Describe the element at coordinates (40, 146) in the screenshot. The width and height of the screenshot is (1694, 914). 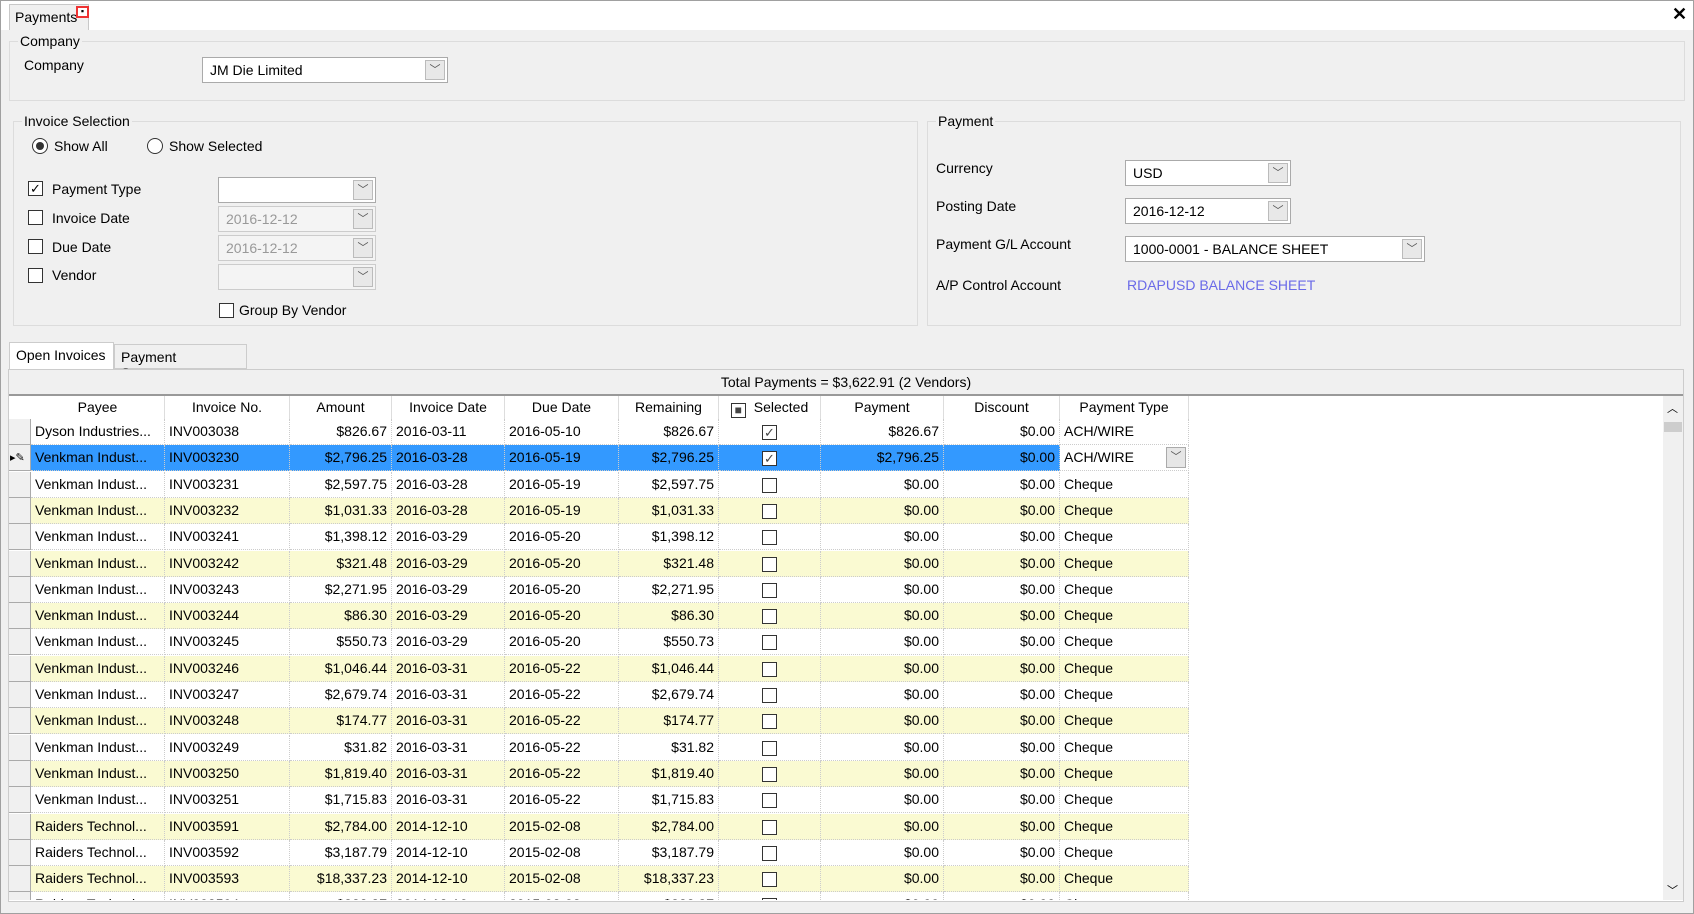
I see `show-all-radio` at that location.